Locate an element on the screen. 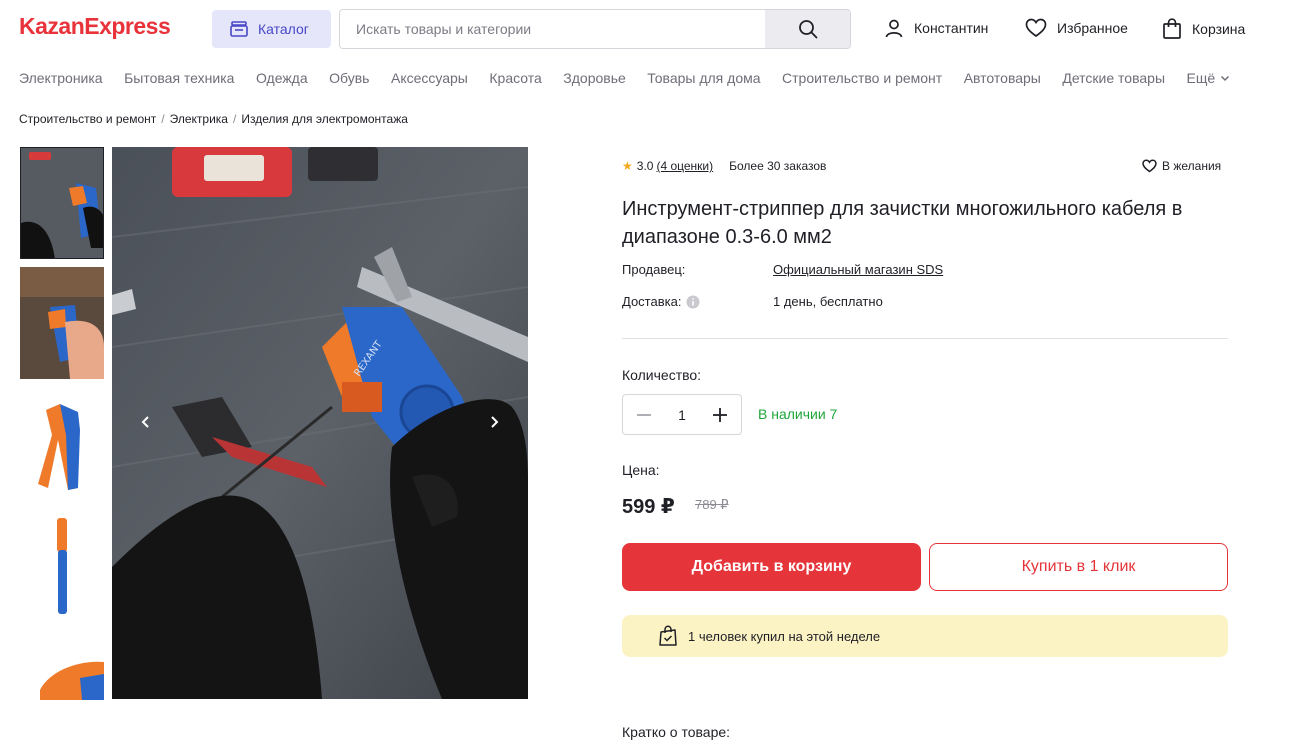  current-price: 599 ₽ is located at coordinates (648, 507).